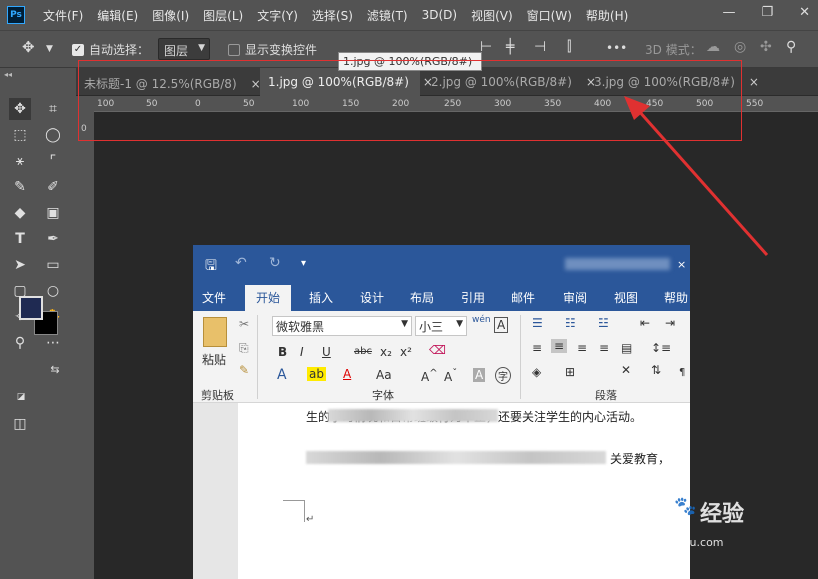 Image resolution: width=818 pixels, height=579 pixels. What do you see at coordinates (55, 369) in the screenshot?
I see `swap-colors-icon: ⇆` at bounding box center [55, 369].